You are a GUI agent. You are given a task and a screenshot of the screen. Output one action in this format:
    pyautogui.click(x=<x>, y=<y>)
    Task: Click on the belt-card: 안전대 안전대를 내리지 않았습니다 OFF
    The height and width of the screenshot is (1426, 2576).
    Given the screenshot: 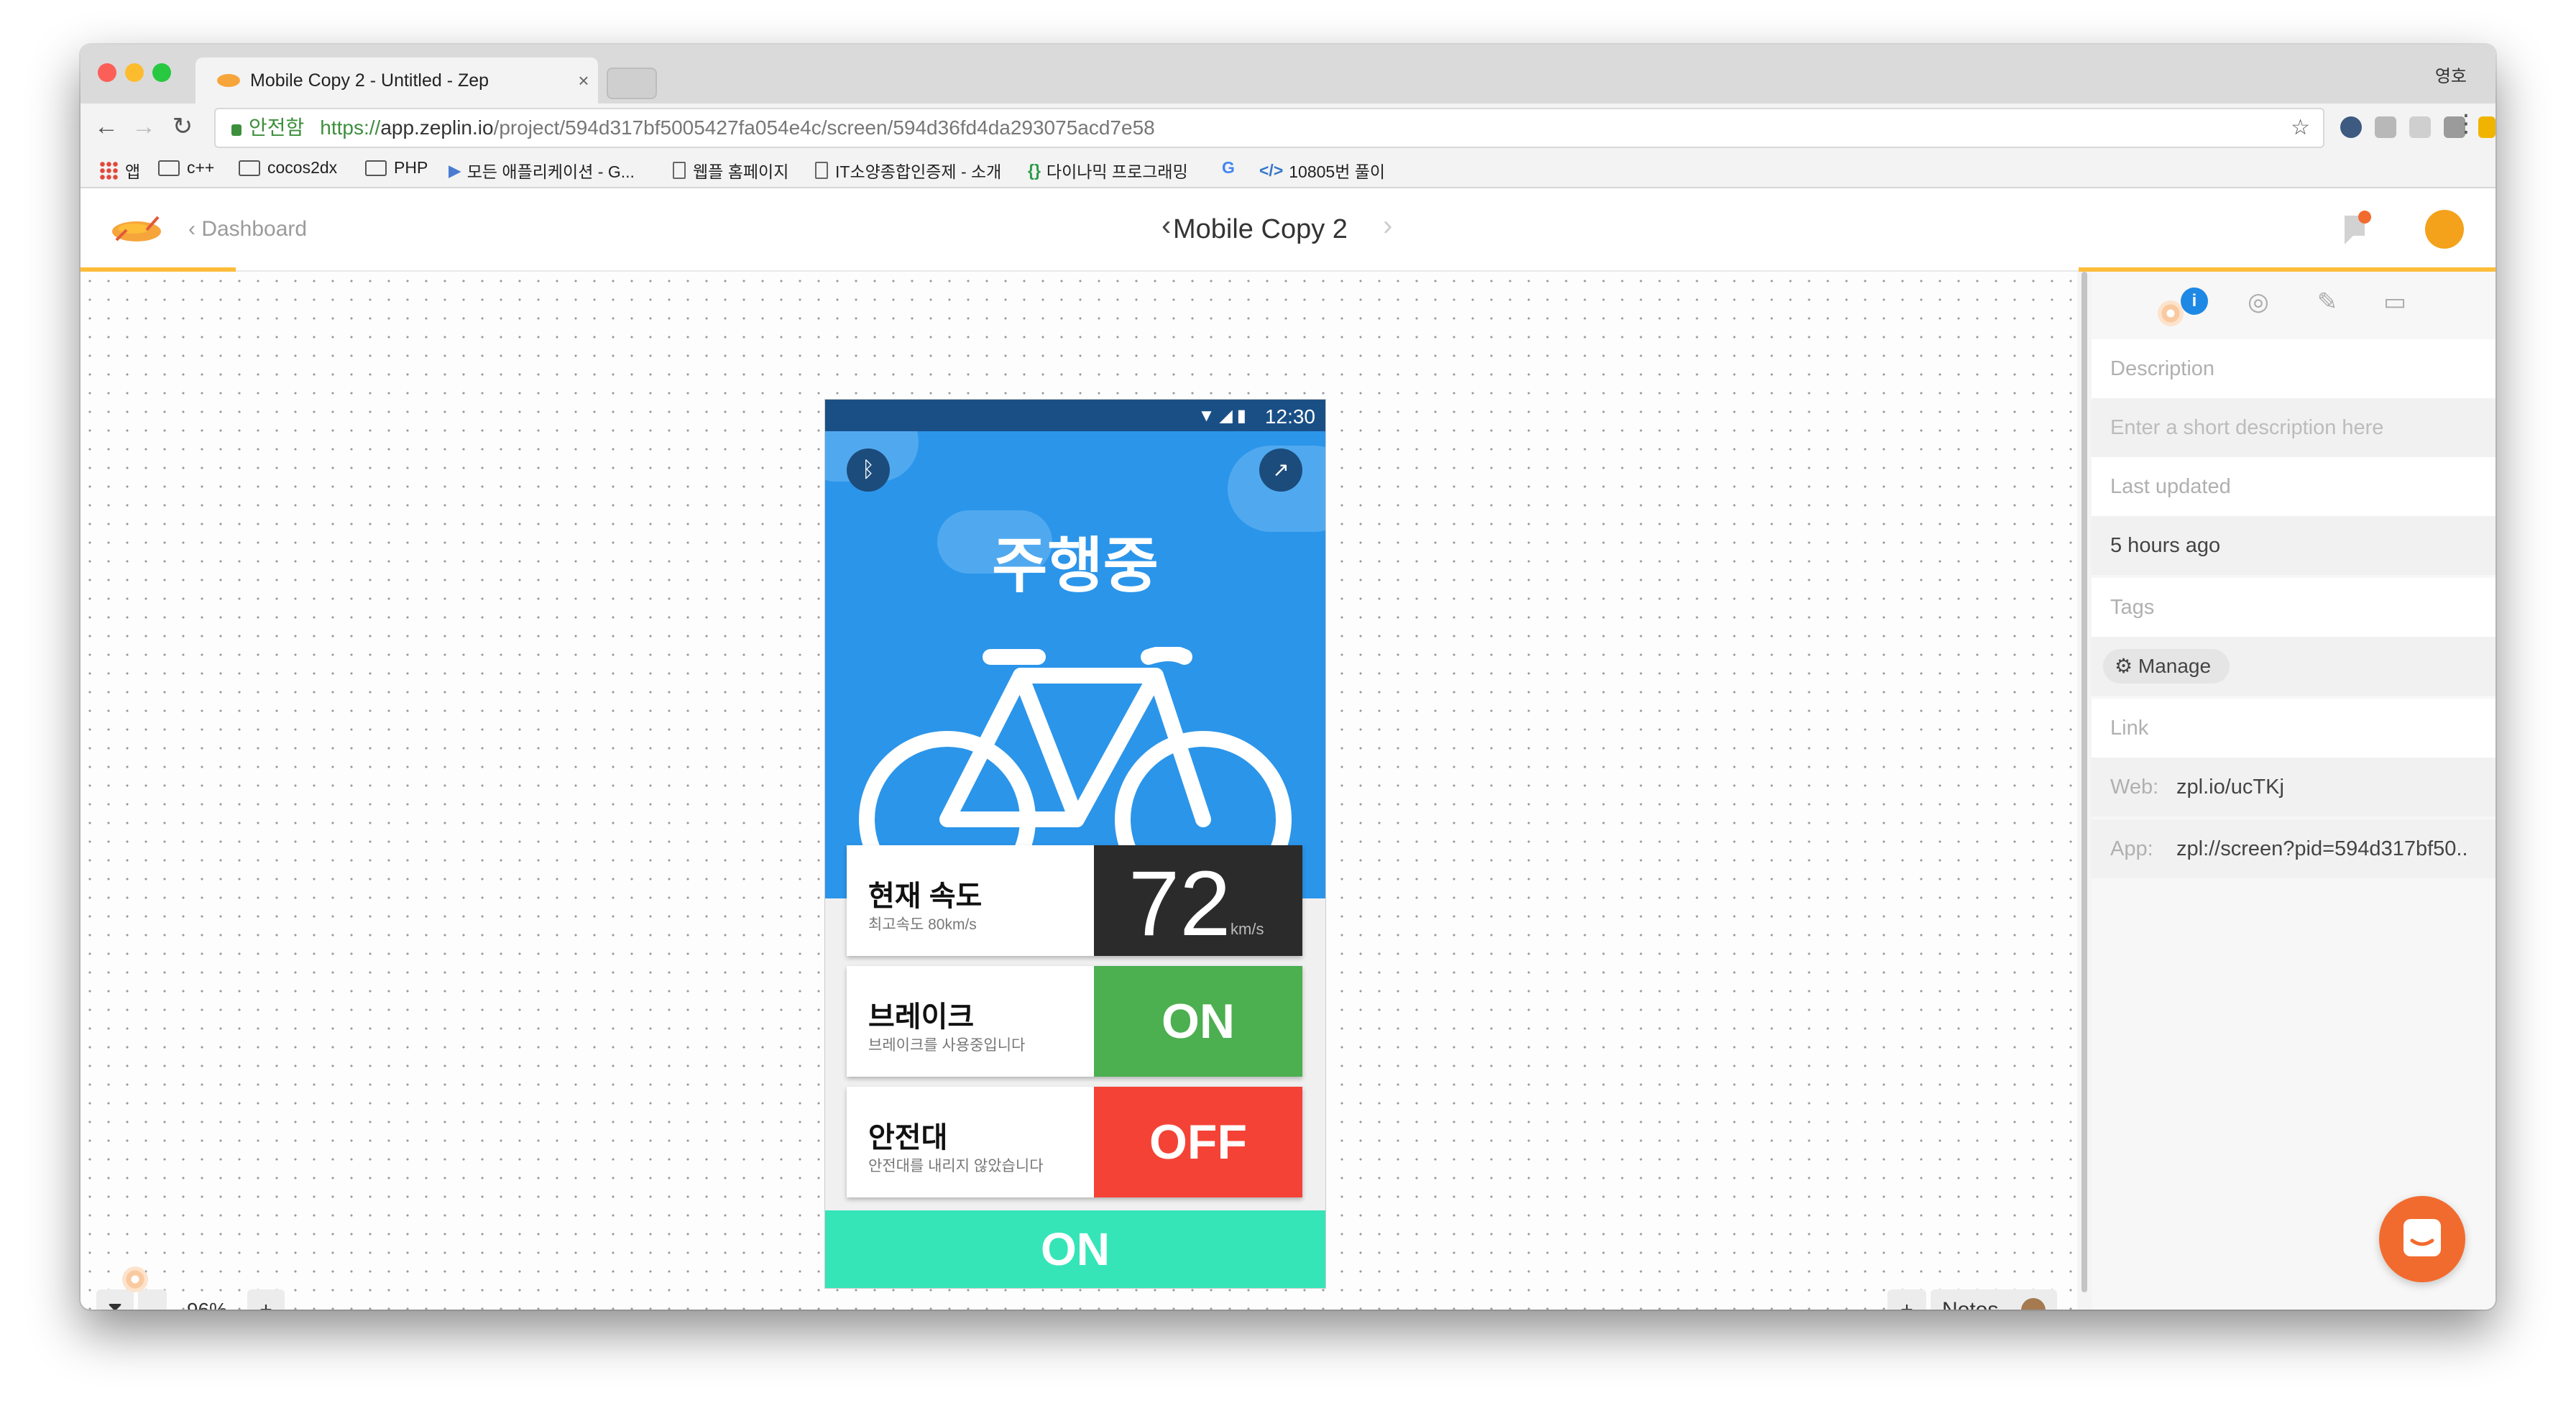 What is the action you would take?
    pyautogui.click(x=1074, y=1142)
    